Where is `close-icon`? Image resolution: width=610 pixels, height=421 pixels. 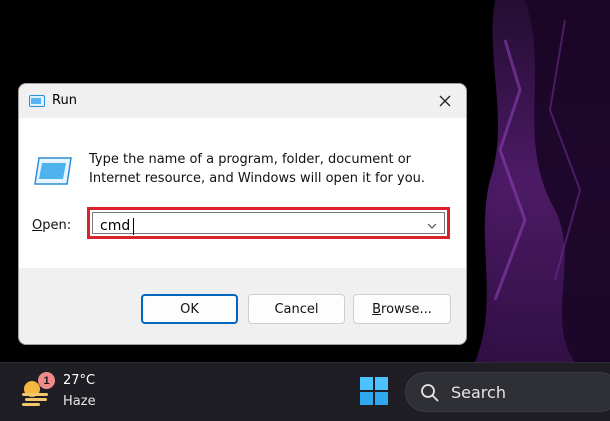 close-icon is located at coordinates (445, 101).